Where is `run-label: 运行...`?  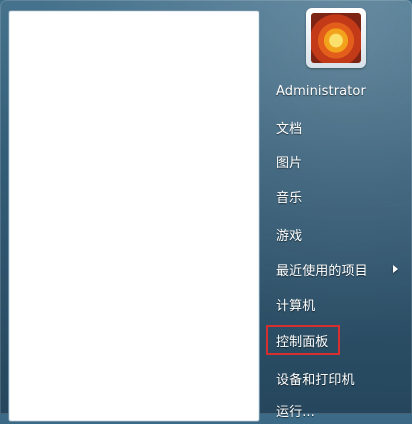
run-label: 运行... is located at coordinates (295, 412).